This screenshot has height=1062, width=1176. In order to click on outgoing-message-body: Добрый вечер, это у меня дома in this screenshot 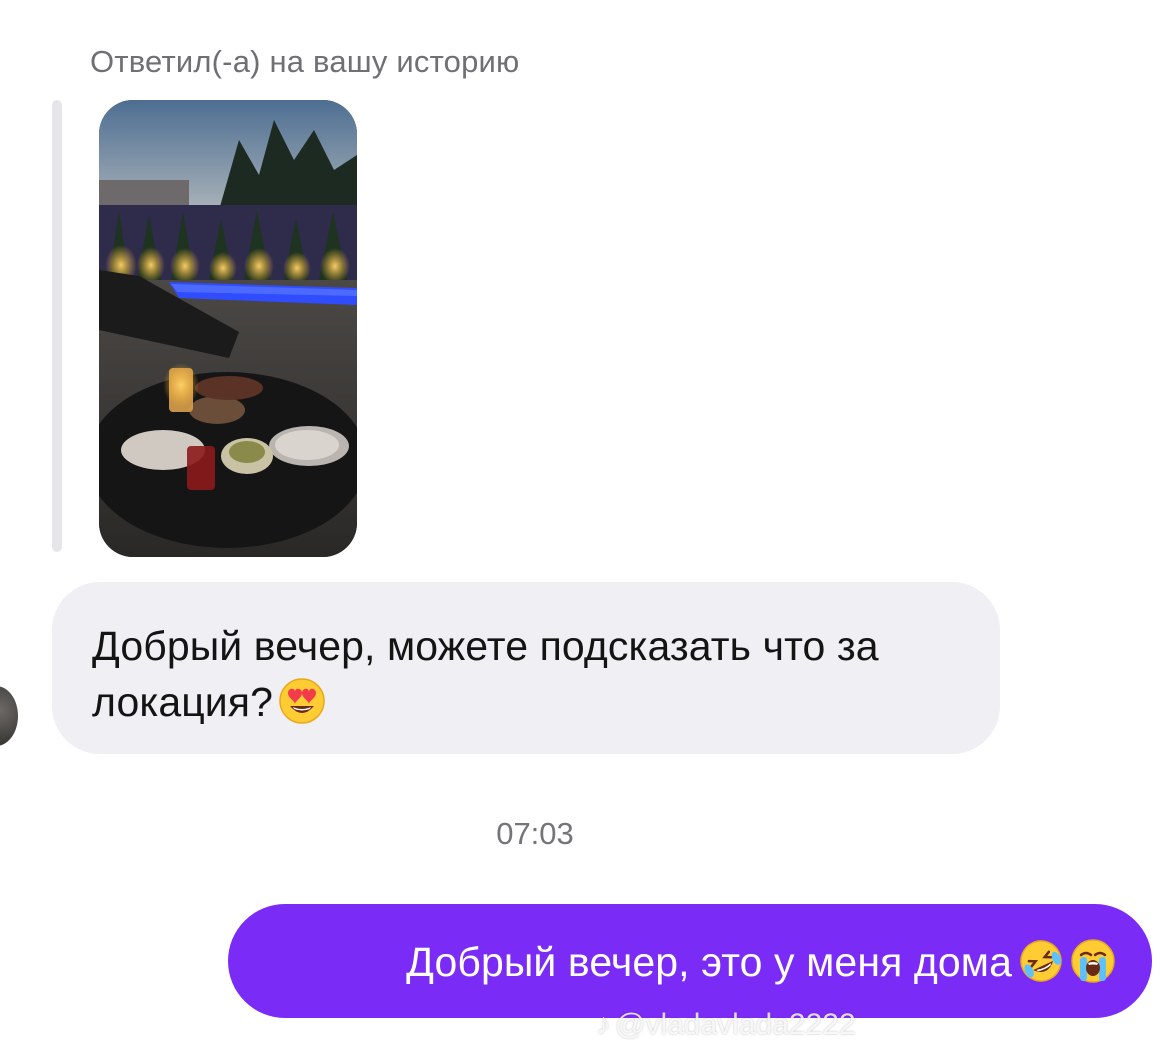, I will do `click(709, 962)`.